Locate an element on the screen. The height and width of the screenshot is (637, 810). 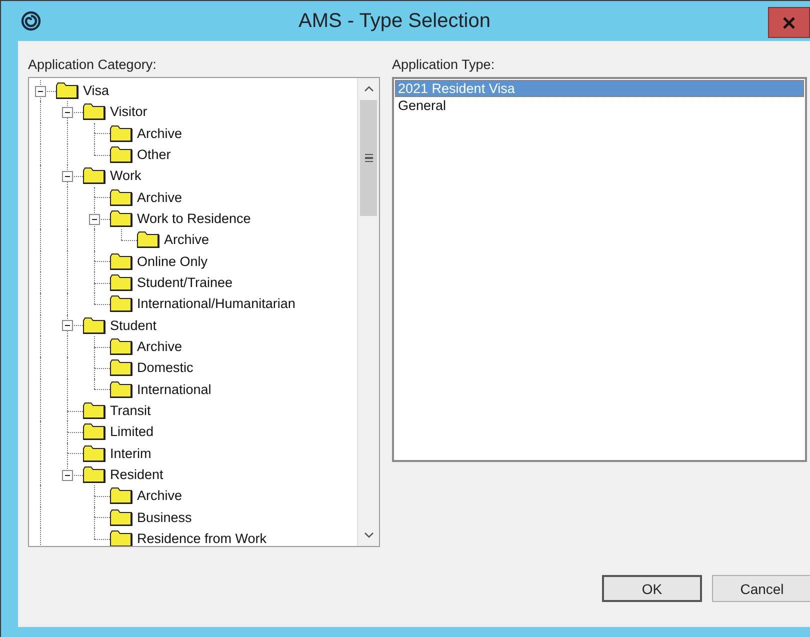
close-icon is located at coordinates (789, 22).